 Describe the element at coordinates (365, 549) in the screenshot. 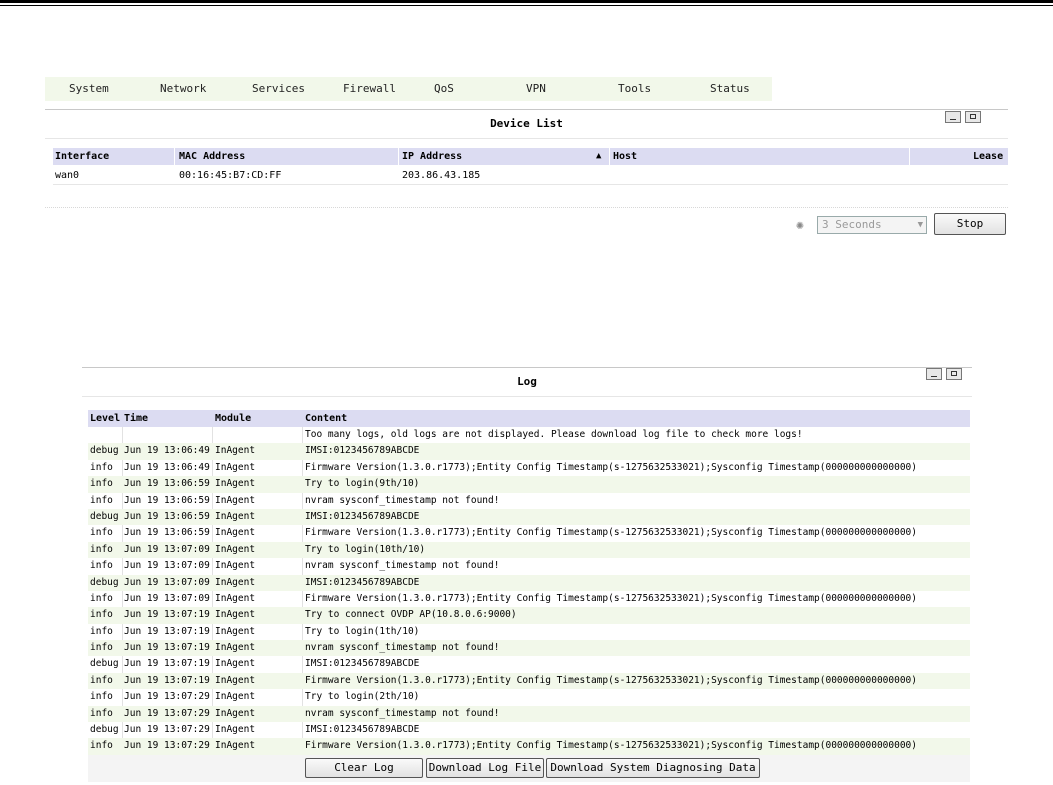

I see `log-content: Try to login(10th/10)` at that location.